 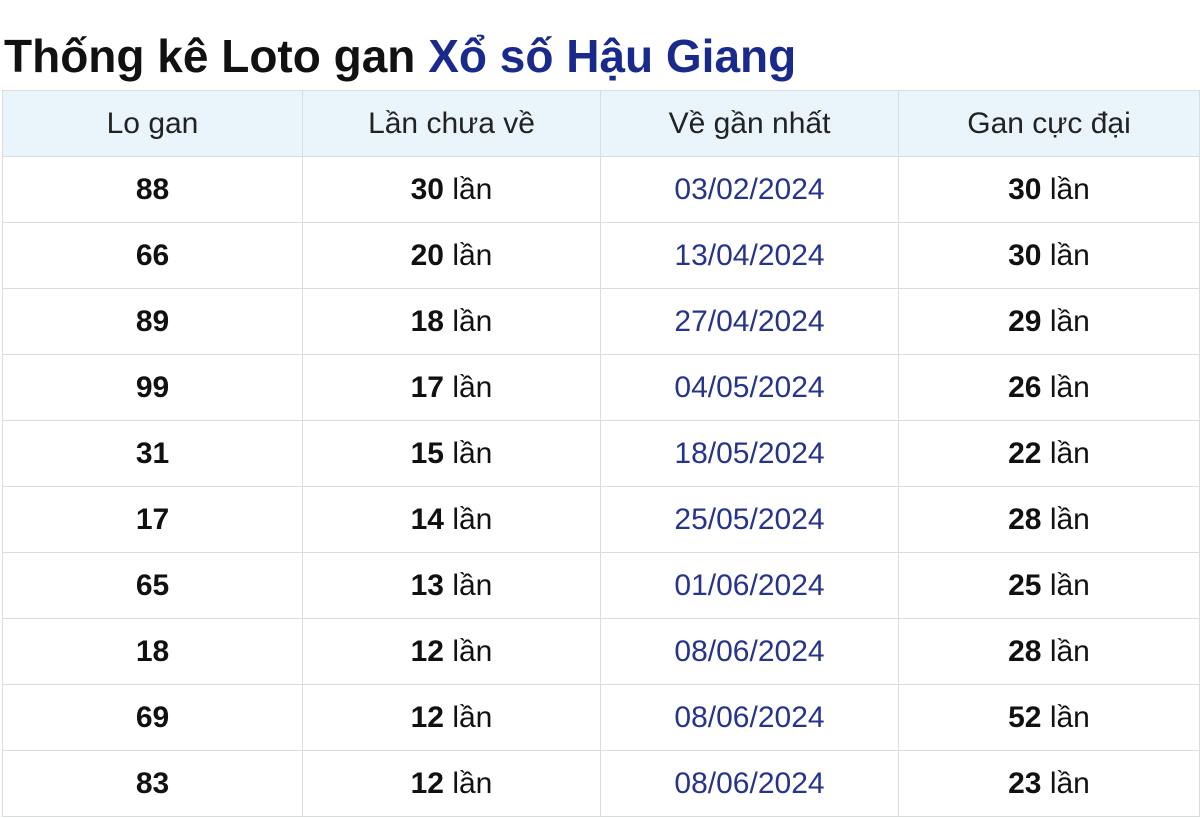 I want to click on last-date-cell: 03/02/2024, so click(x=749, y=189).